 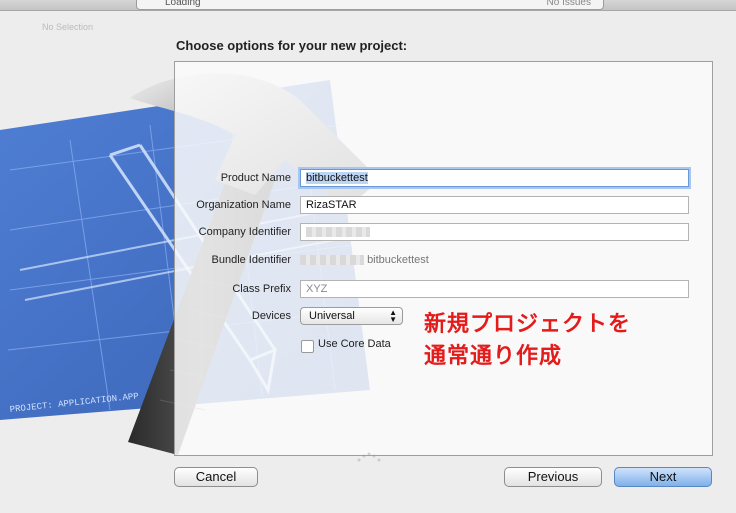 What do you see at coordinates (369, 457) in the screenshot?
I see `spinner-icon` at bounding box center [369, 457].